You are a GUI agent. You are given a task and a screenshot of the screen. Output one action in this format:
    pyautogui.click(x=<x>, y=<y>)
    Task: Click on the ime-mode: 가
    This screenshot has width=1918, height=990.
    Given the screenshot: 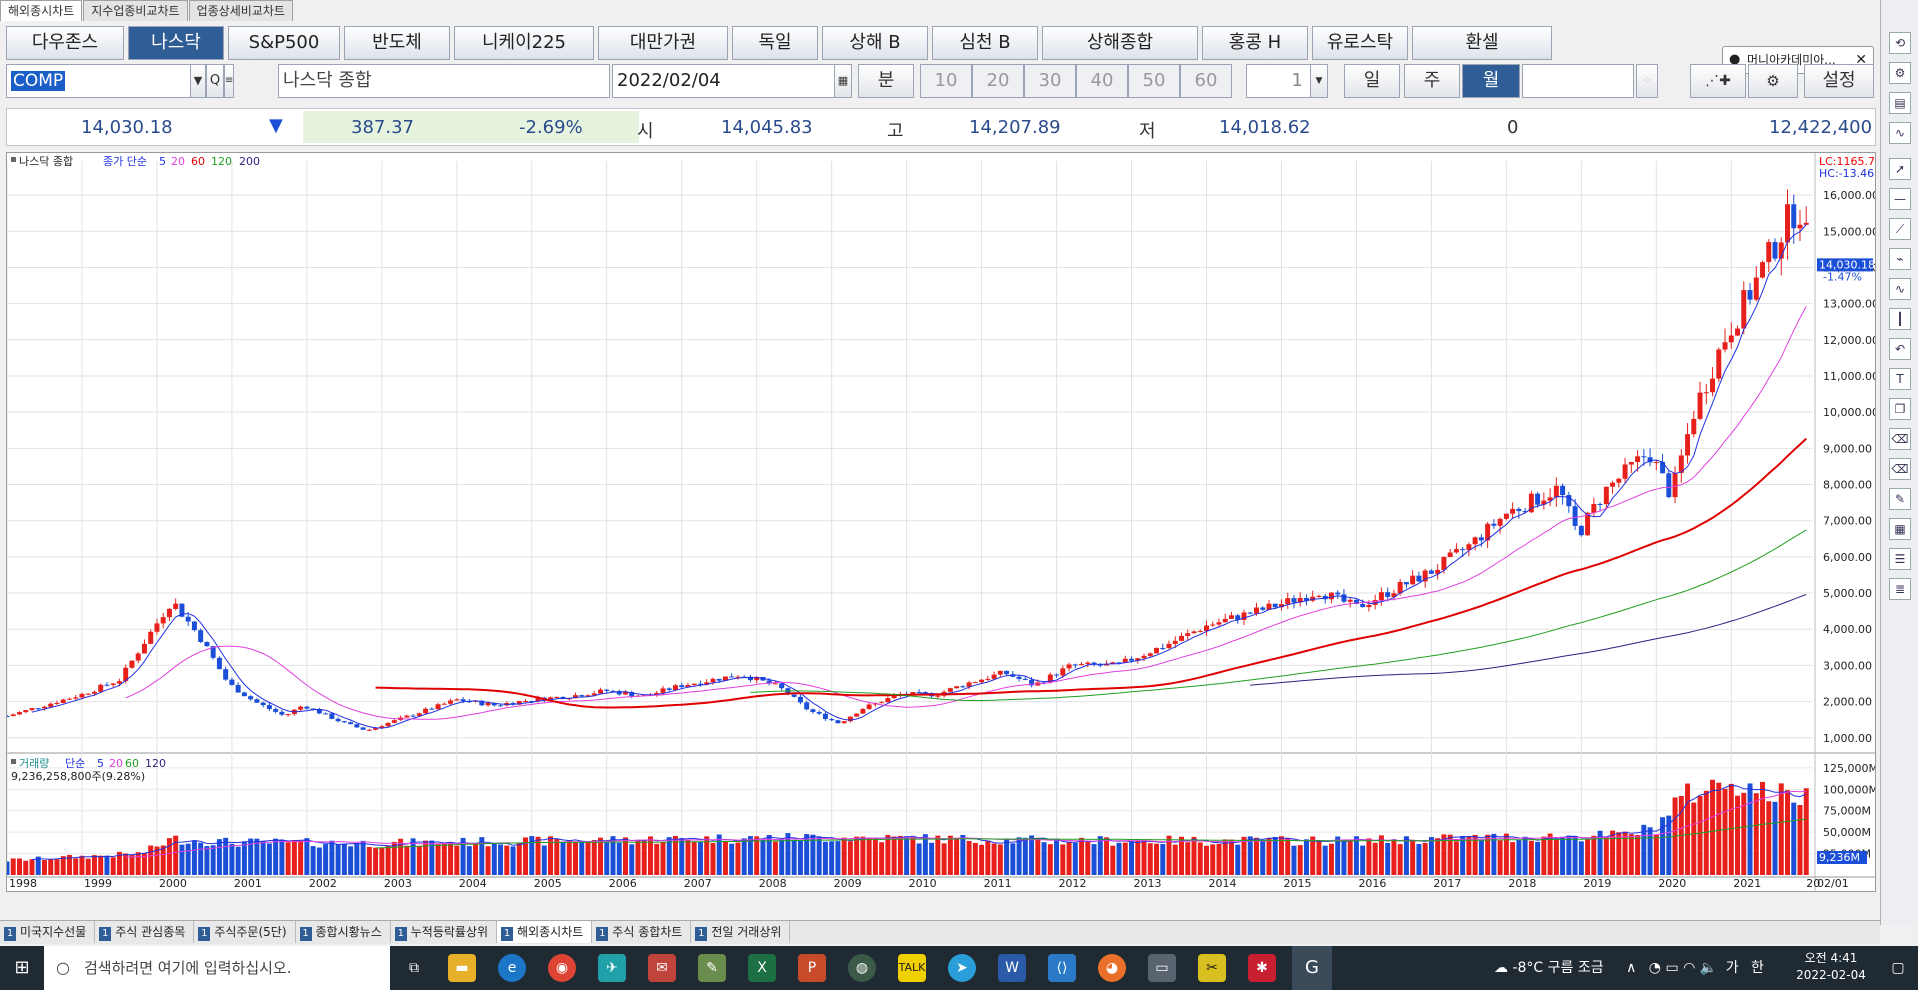 What is the action you would take?
    pyautogui.click(x=1732, y=968)
    